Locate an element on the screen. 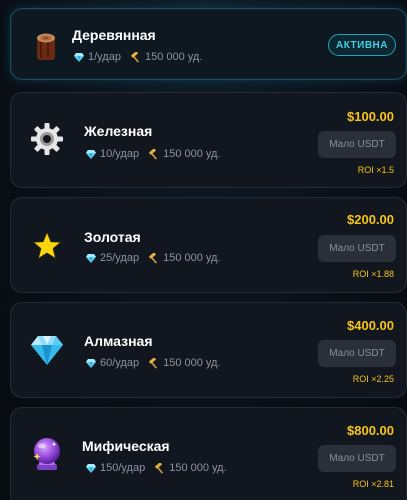 The image size is (407, 500). per-hit-value: 1/удар is located at coordinates (104, 57).